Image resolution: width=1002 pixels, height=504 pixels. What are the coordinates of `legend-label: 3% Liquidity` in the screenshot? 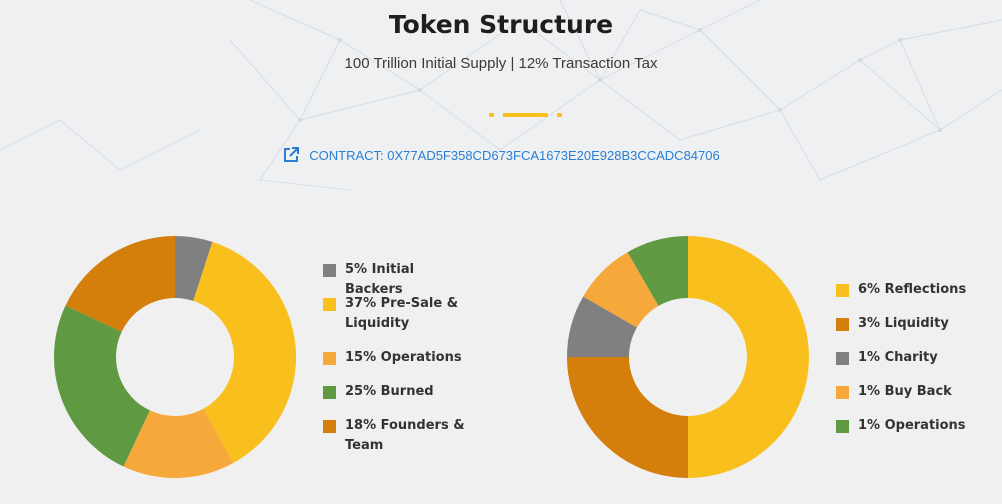 It's located at (903, 323).